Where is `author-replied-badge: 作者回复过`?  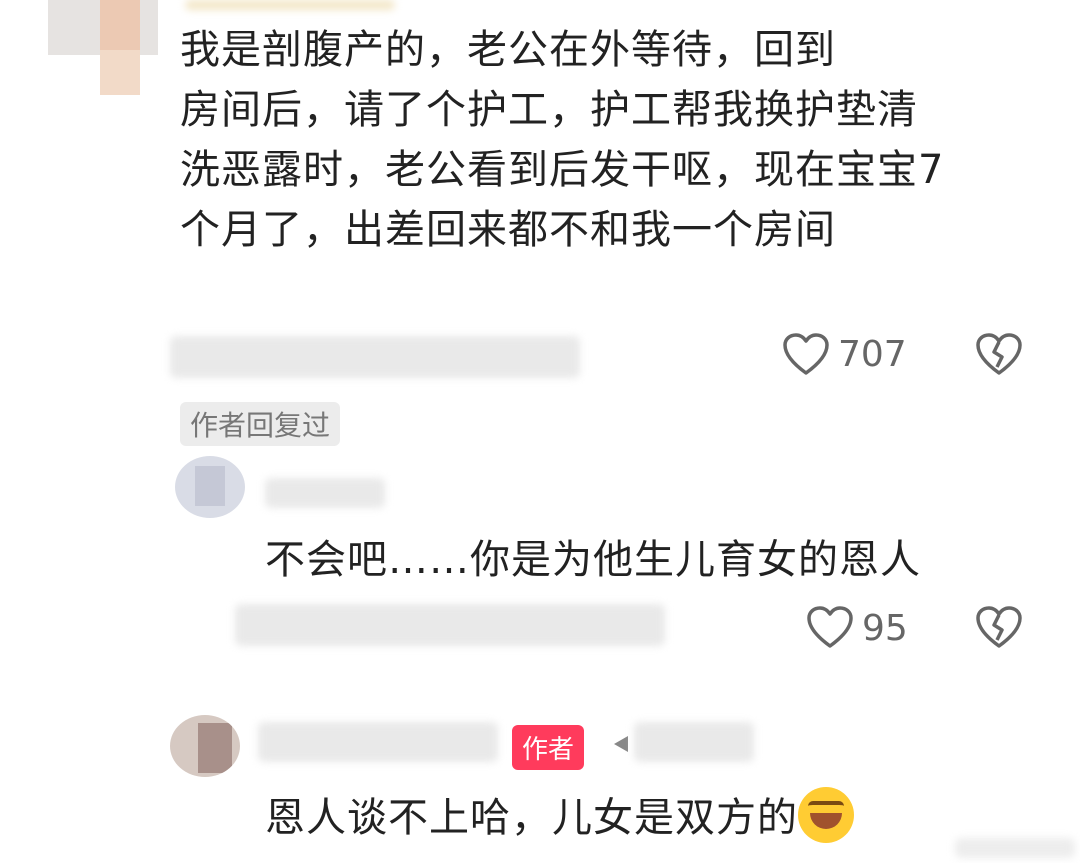
author-replied-badge: 作者回复过 is located at coordinates (260, 424).